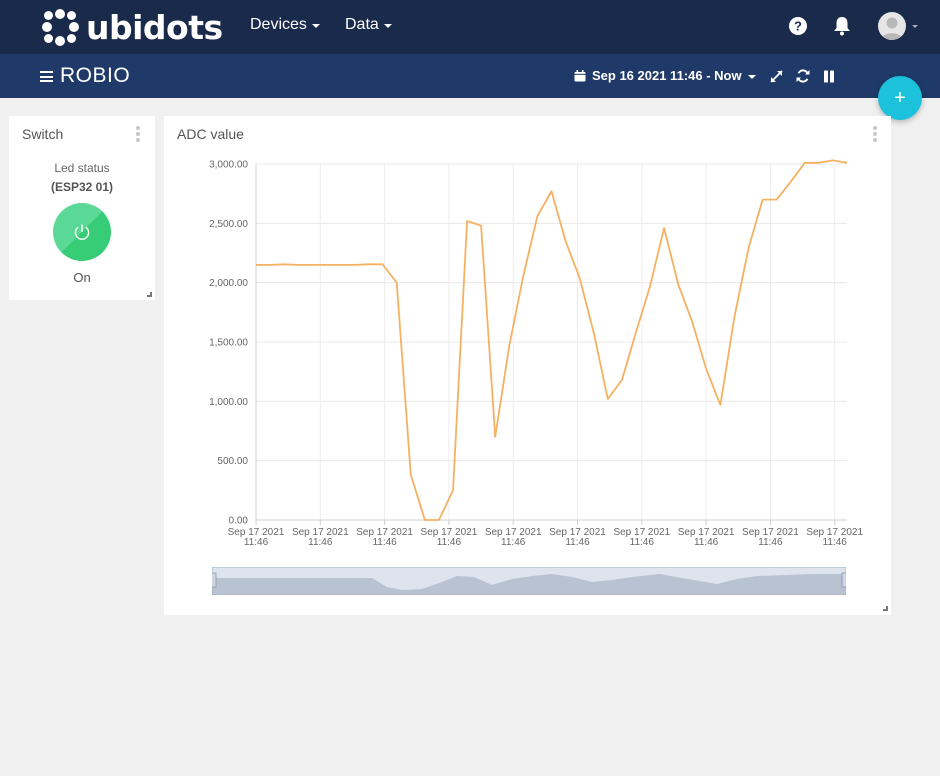  I want to click on nav-data: Data, so click(368, 25).